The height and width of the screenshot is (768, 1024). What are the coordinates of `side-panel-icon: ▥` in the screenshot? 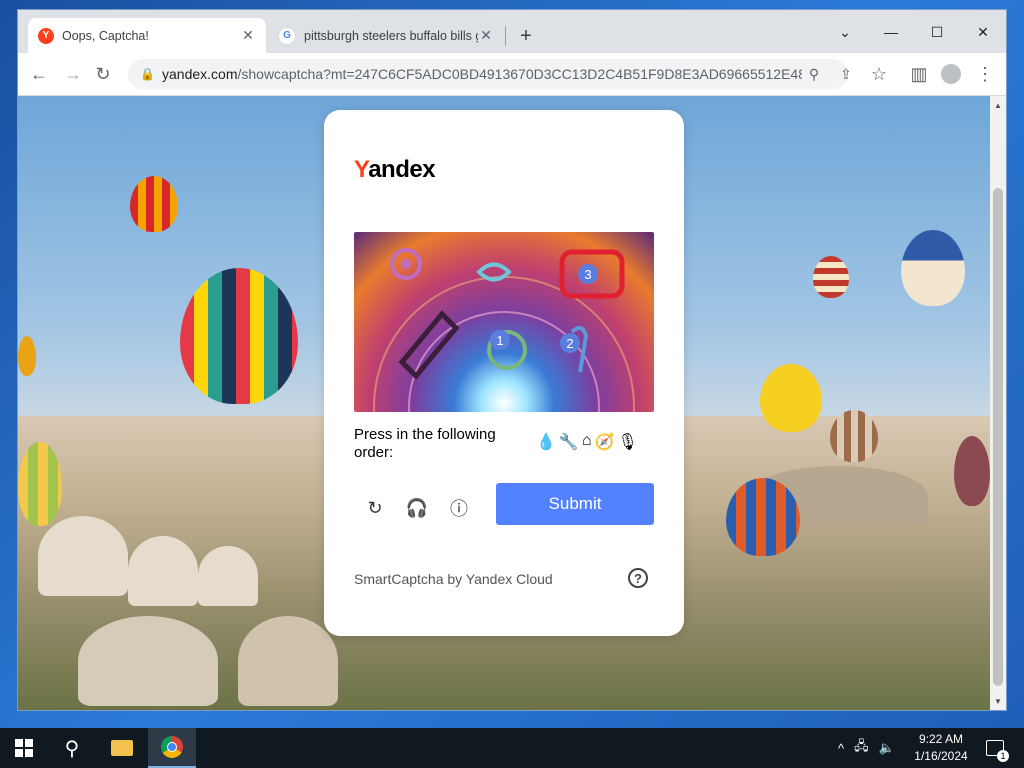 It's located at (919, 74).